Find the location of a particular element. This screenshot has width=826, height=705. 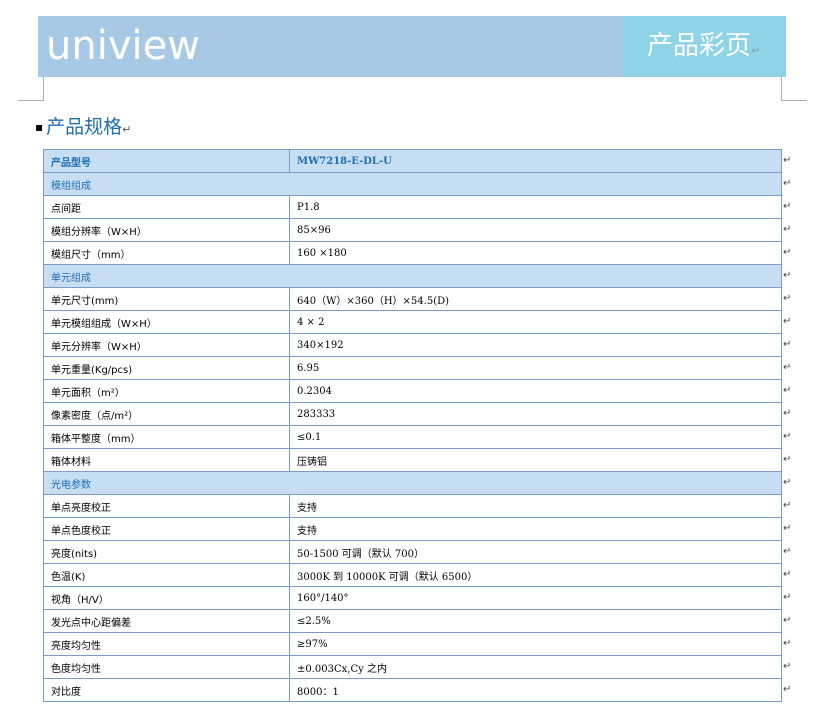

table-row: 视角（H/V） 160°/140° is located at coordinates (412, 598).